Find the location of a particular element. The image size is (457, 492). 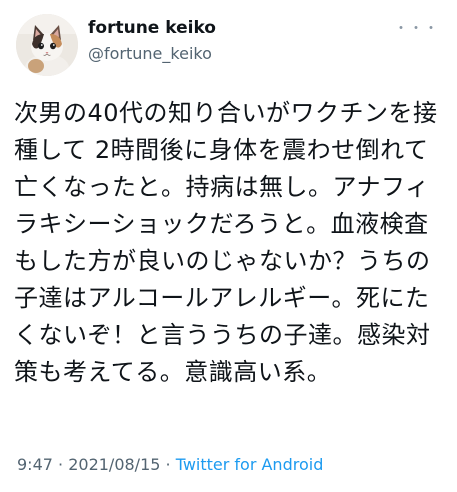

tweet-source-link: Twitter for Android is located at coordinates (250, 464).